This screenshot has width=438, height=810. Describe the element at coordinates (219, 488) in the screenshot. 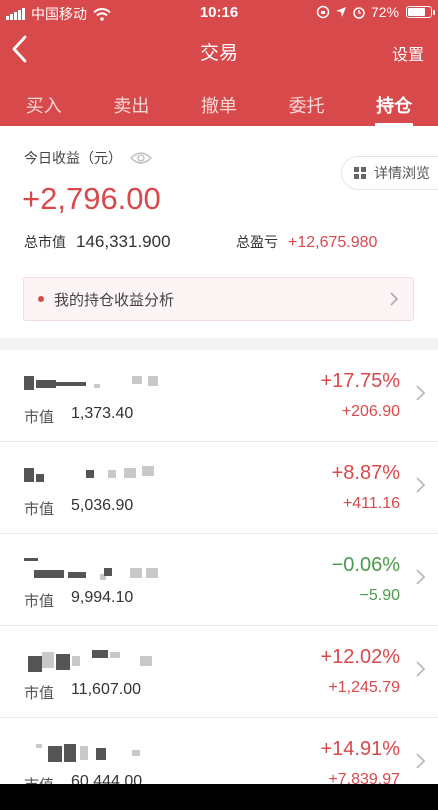

I see `holding-row: 市值 5,036.90 +8.87% +411.16` at that location.